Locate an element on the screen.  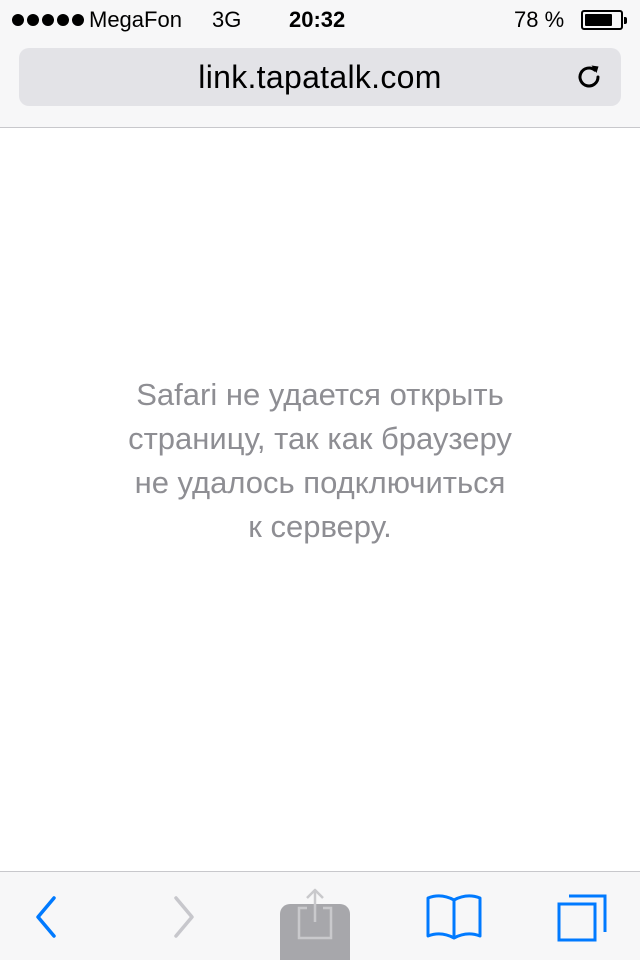
status-time: 20:32 is located at coordinates (317, 19).